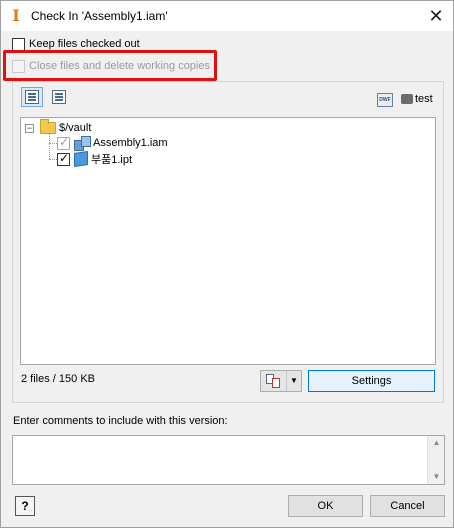 This screenshot has height=528, width=454. I want to click on dwf-icon: DWF, so click(385, 100).